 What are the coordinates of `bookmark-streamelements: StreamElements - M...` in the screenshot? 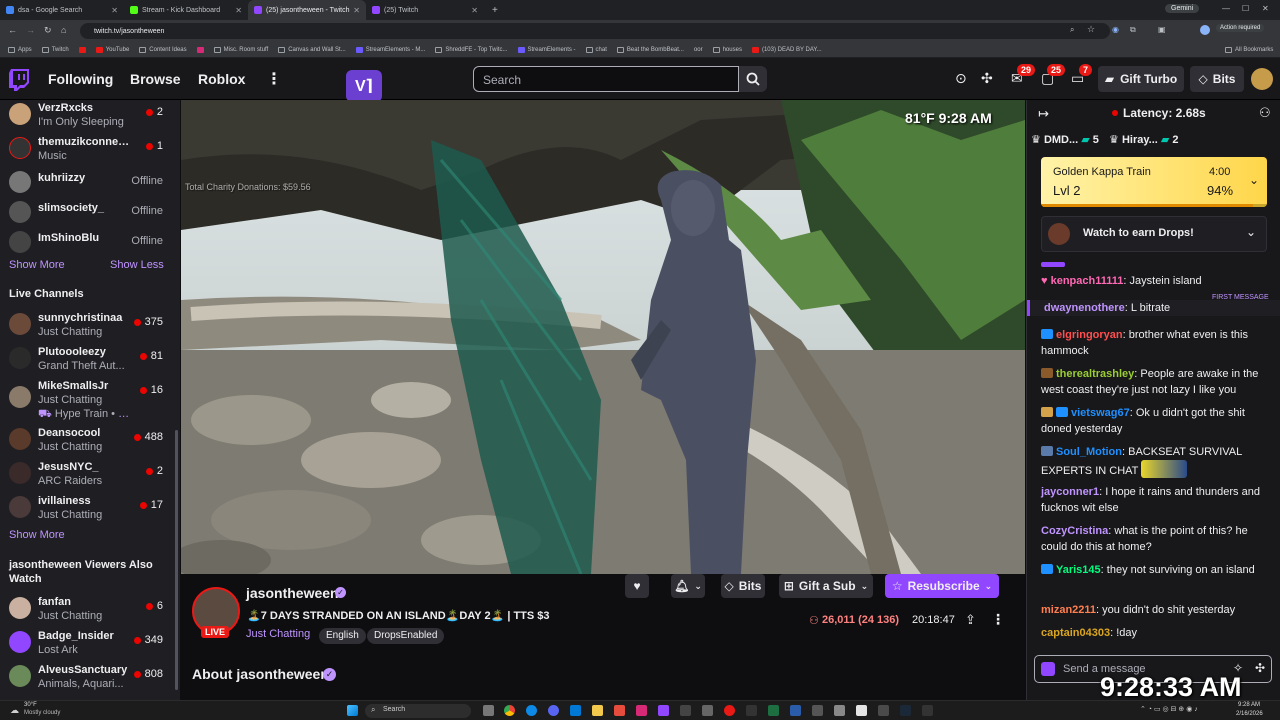 It's located at (390, 49).